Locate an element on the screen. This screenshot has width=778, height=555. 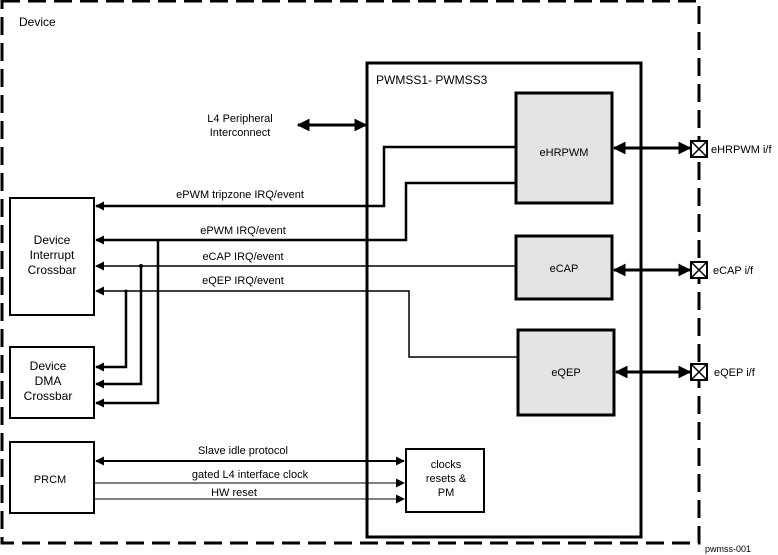
eqep-label: eQEP is located at coordinates (565, 373).